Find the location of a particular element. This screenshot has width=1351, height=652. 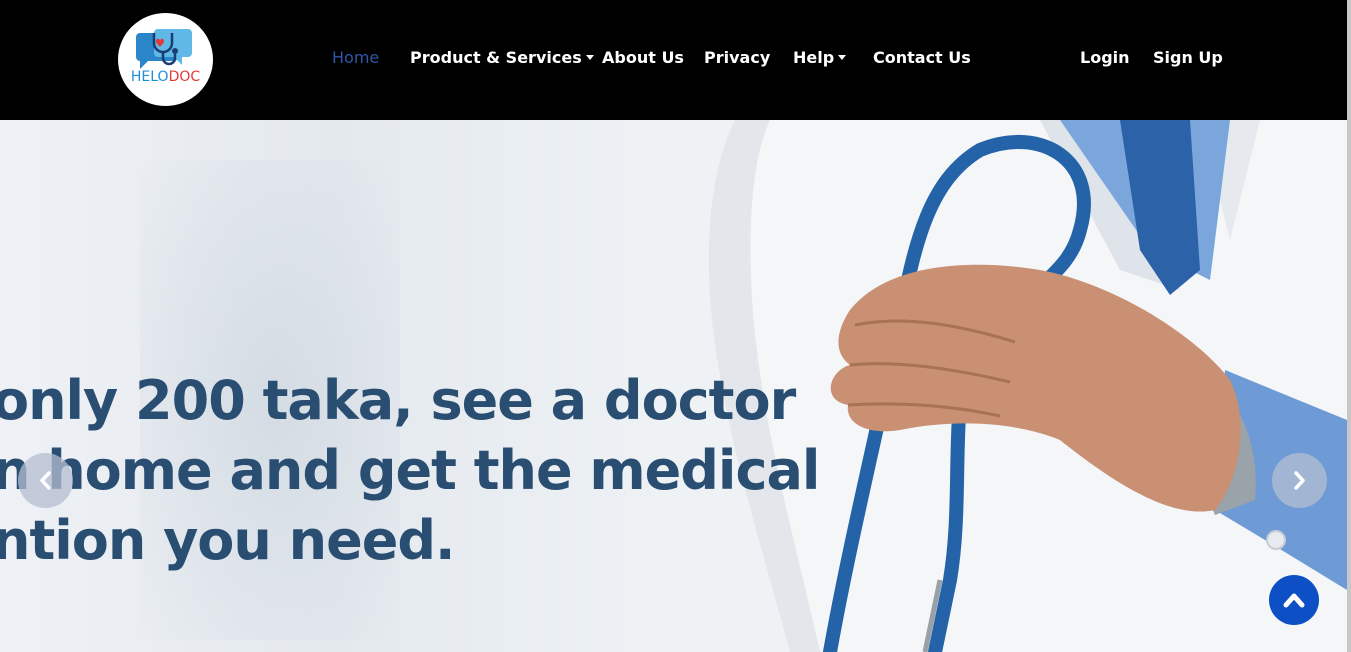

nav-product-services: Product & Services is located at coordinates (502, 58).